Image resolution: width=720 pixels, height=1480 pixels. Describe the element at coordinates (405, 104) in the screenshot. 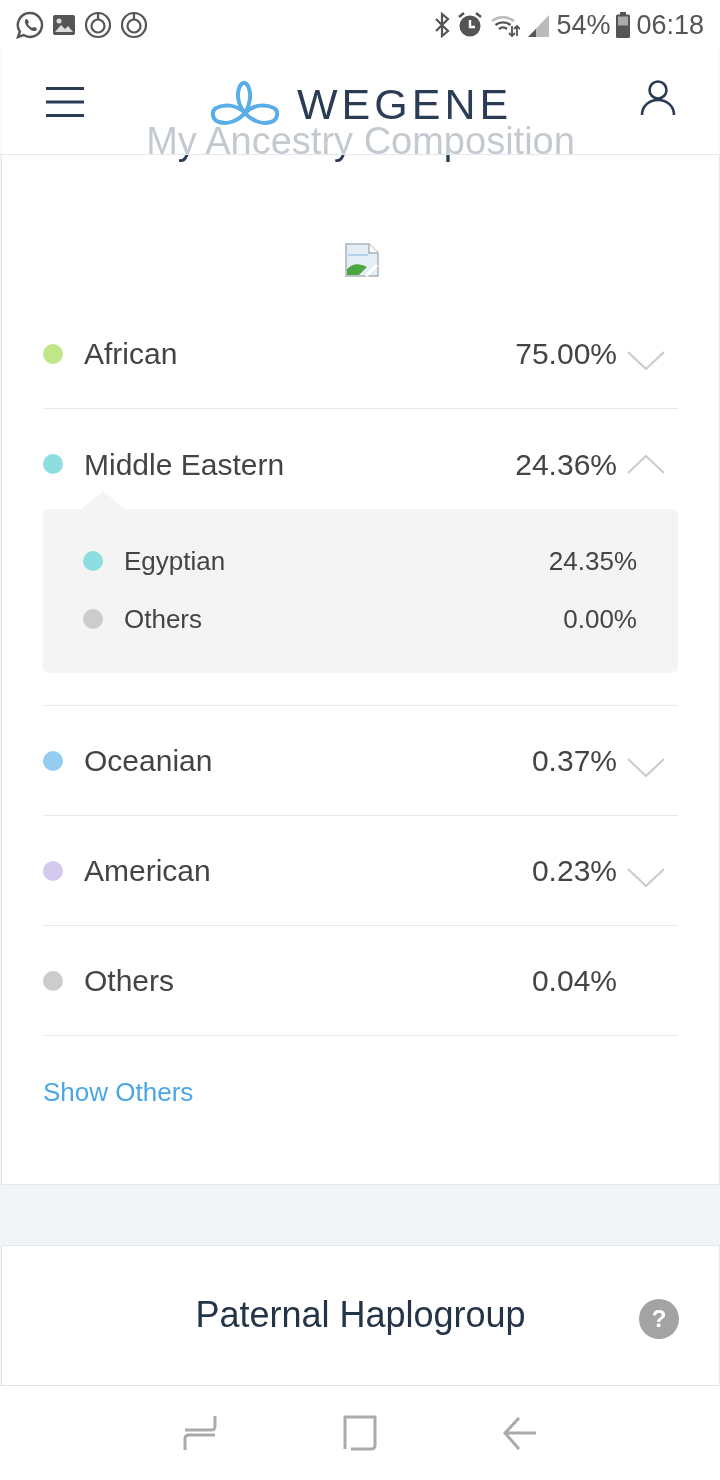

I see `logo-text: WEGENE` at that location.